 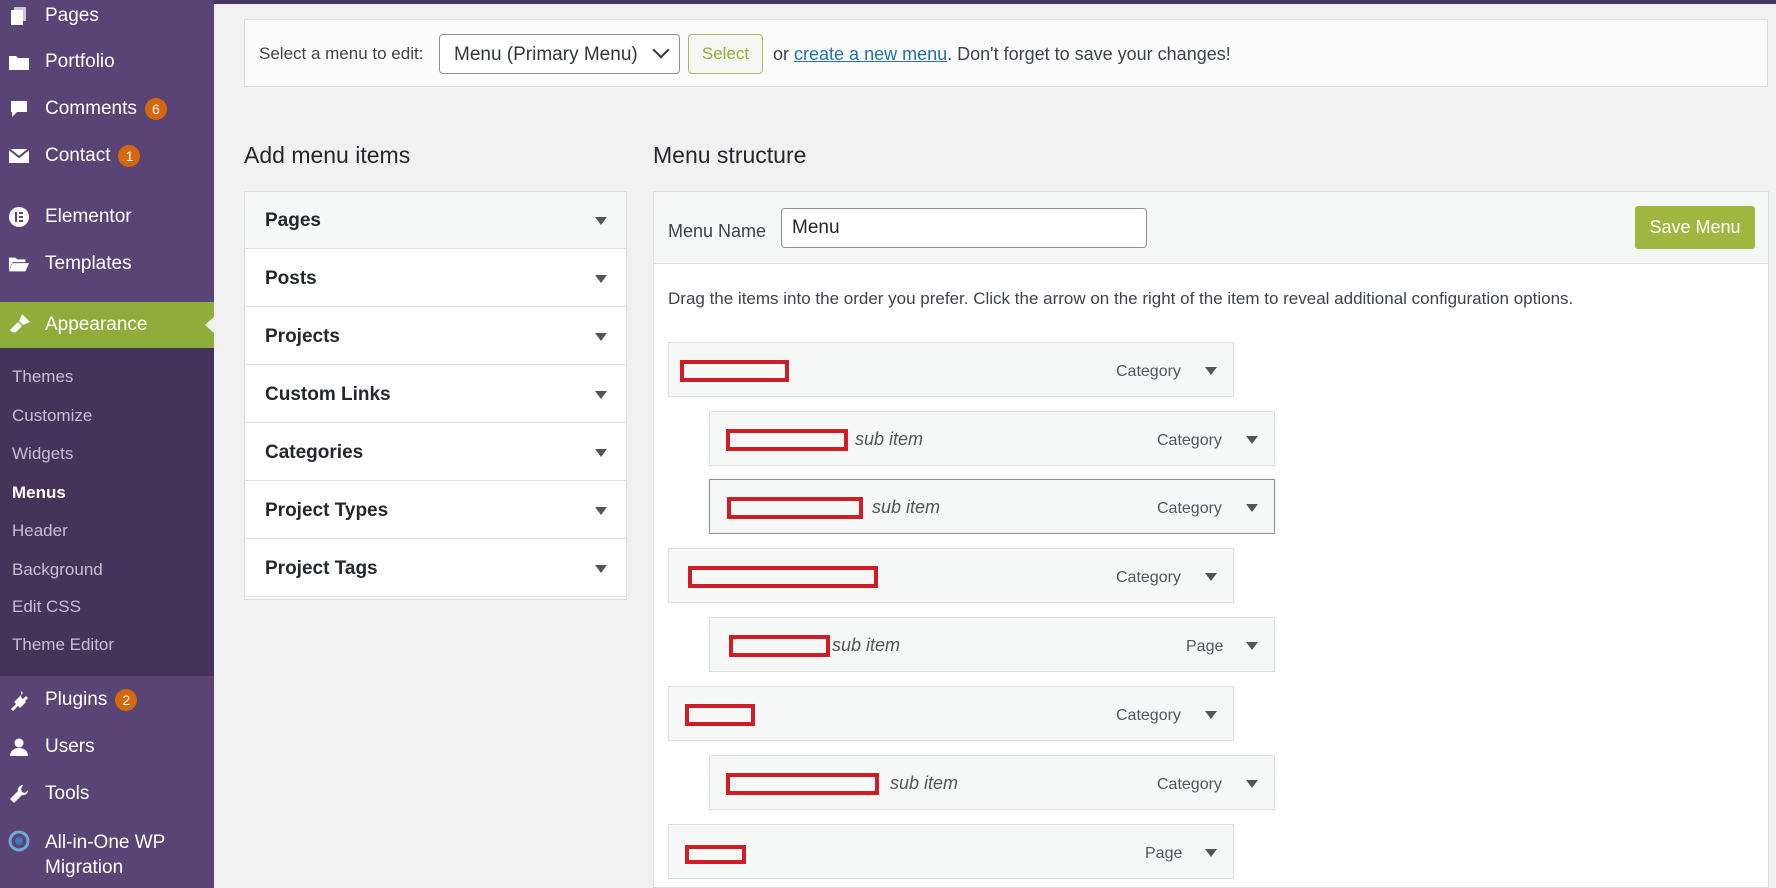 I want to click on user-icon, so click(x=19, y=747).